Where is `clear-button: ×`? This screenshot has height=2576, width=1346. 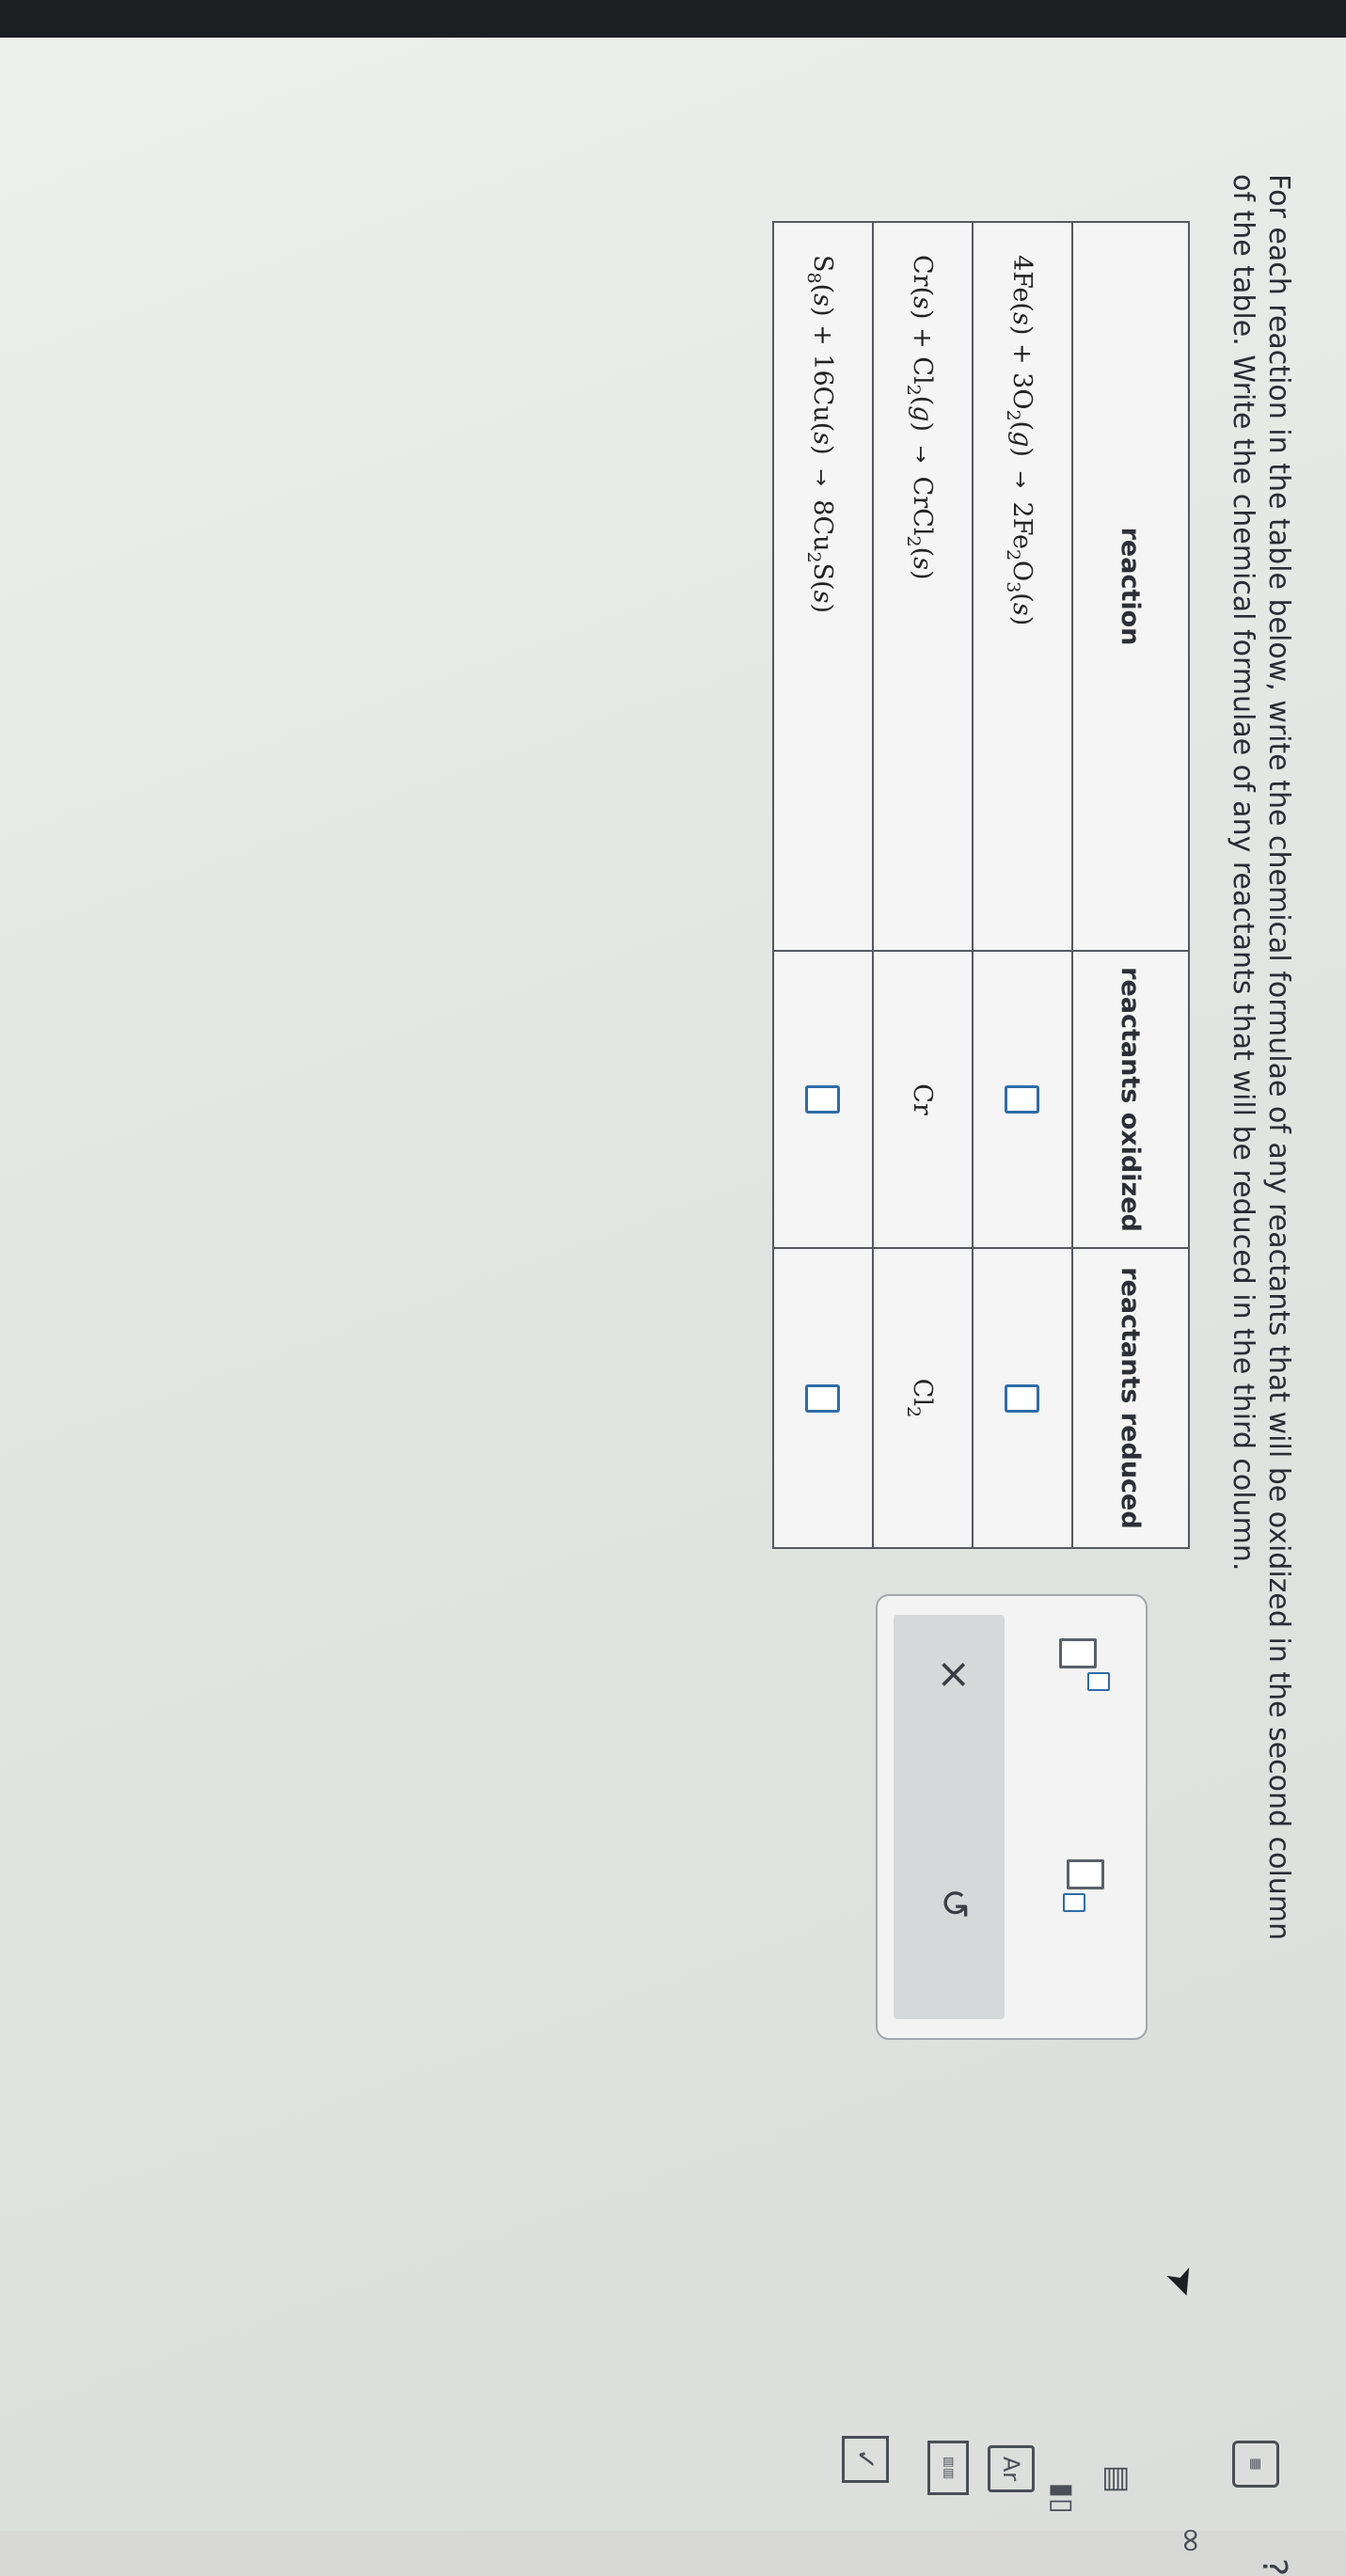 clear-button: × is located at coordinates (953, 1674).